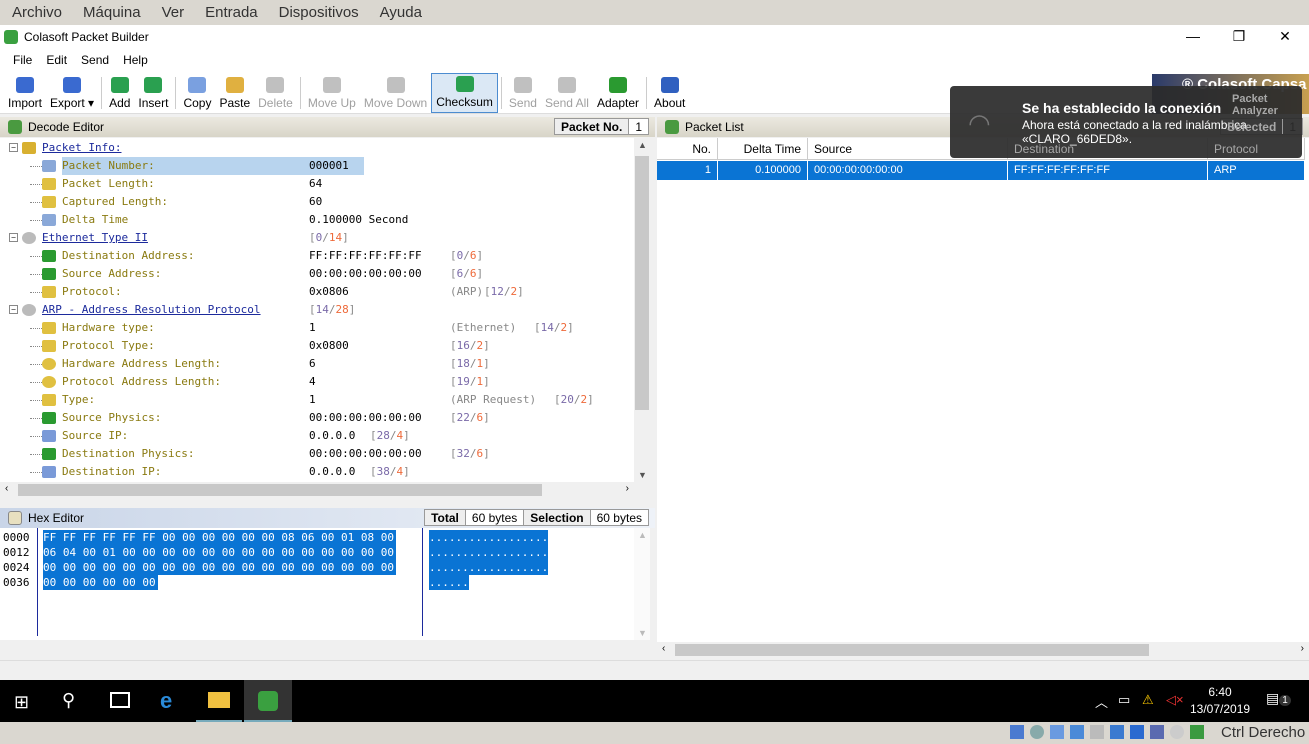 This screenshot has height=744, width=1309. I want to click on copy-button: Copy, so click(197, 93).